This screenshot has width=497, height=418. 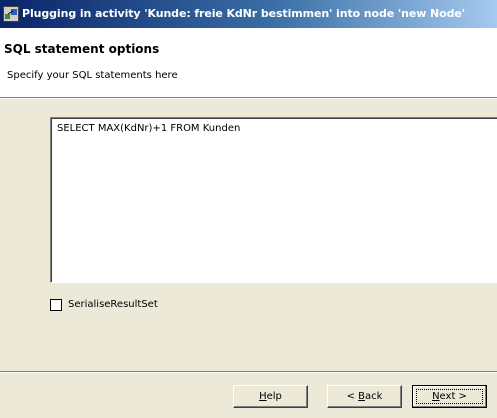 What do you see at coordinates (270, 396) in the screenshot?
I see `help-button: Help` at bounding box center [270, 396].